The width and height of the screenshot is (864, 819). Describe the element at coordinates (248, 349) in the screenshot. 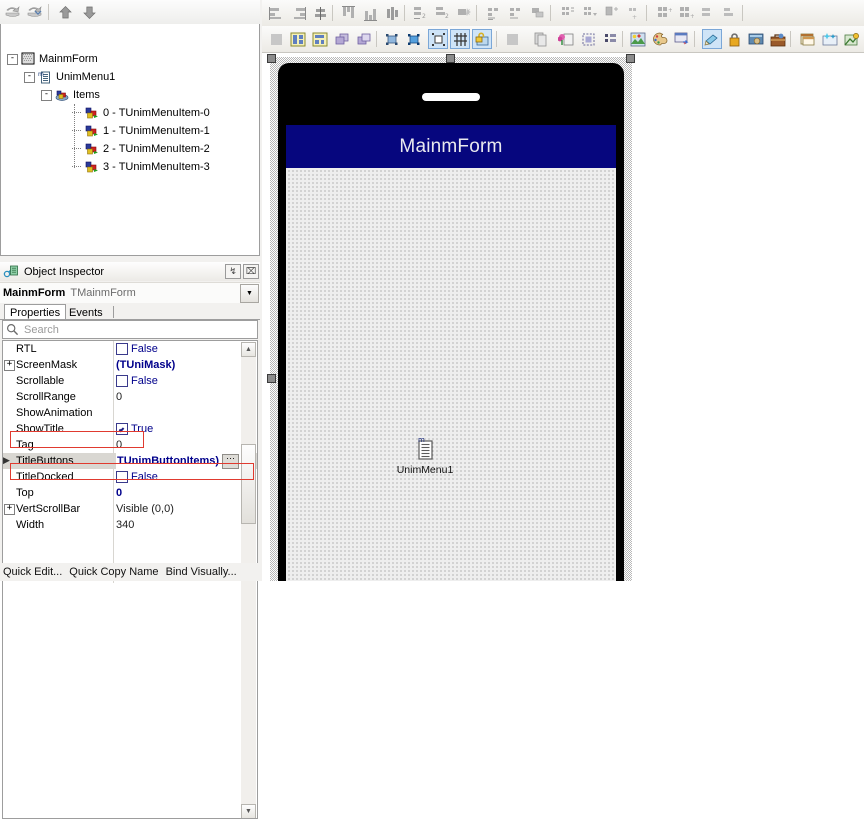

I see `scroll-up-icon: ▲` at that location.